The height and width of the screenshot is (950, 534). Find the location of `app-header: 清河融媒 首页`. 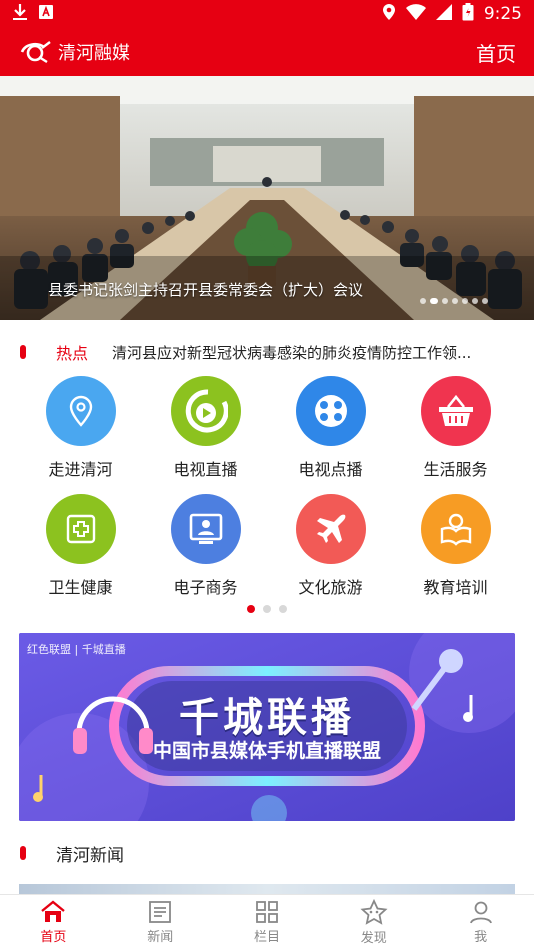

app-header: 清河融媒 首页 is located at coordinates (267, 52).